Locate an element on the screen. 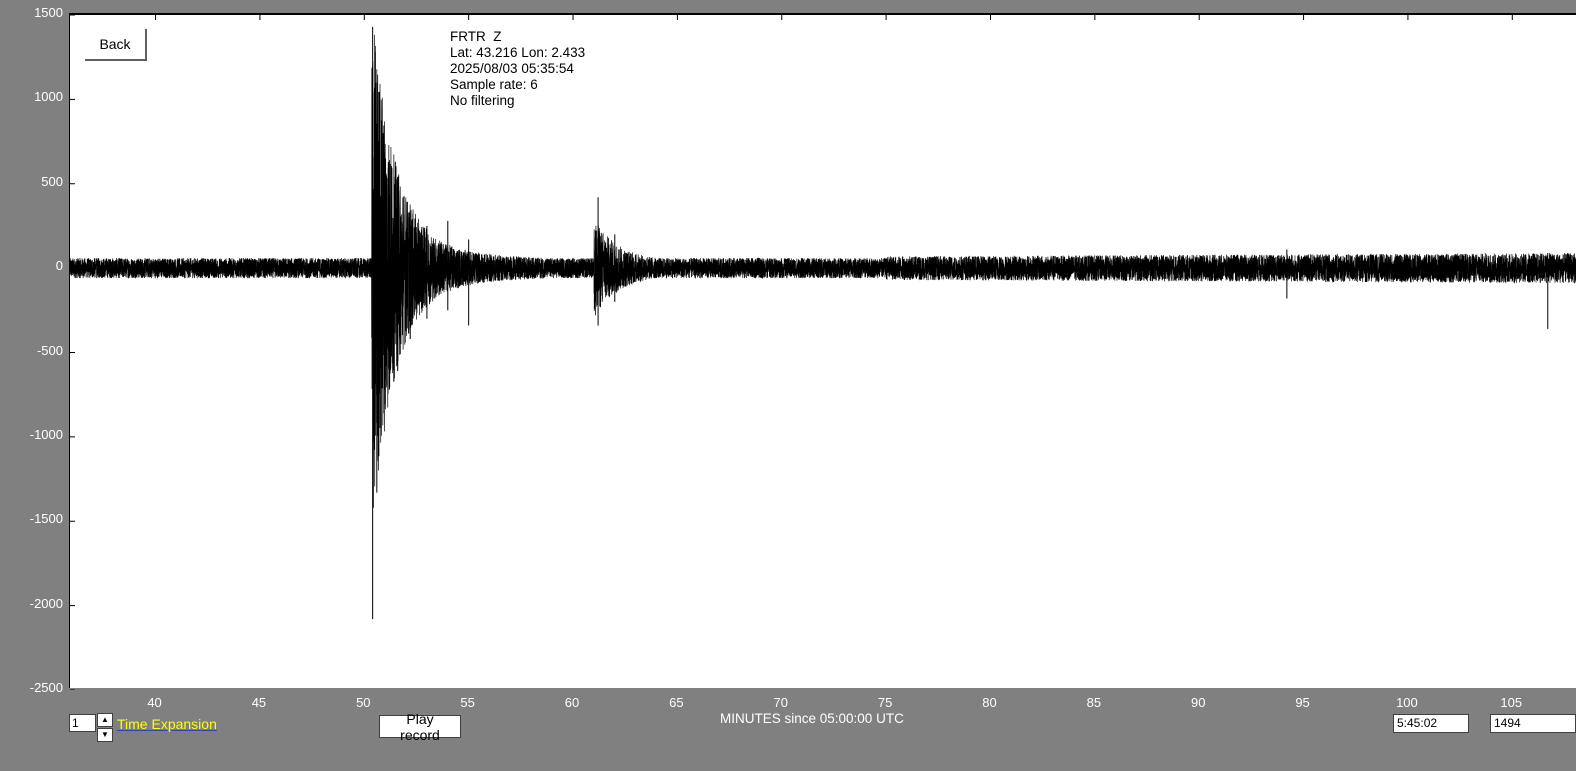 This screenshot has width=1576, height=771. time-expansion-label: Time Expansion is located at coordinates (167, 724).